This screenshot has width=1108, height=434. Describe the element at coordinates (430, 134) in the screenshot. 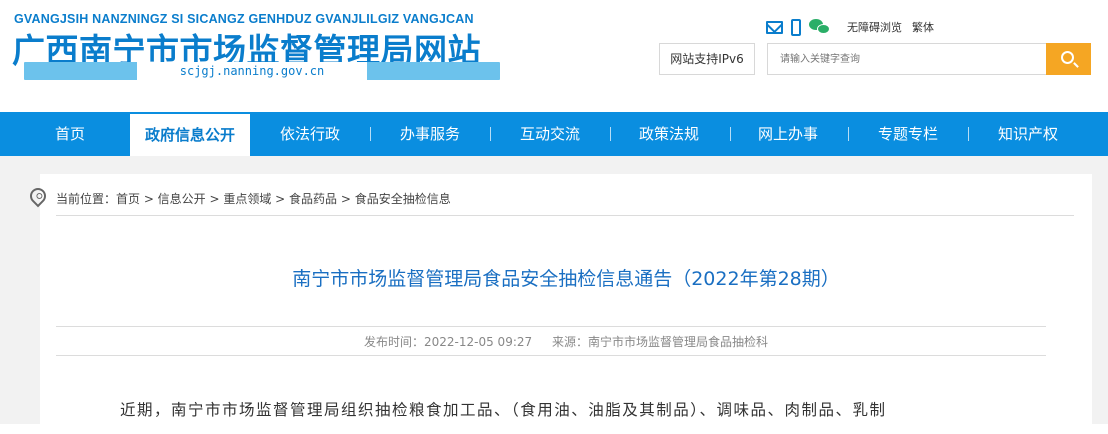

I see `nav-item-service: 办事服务` at that location.